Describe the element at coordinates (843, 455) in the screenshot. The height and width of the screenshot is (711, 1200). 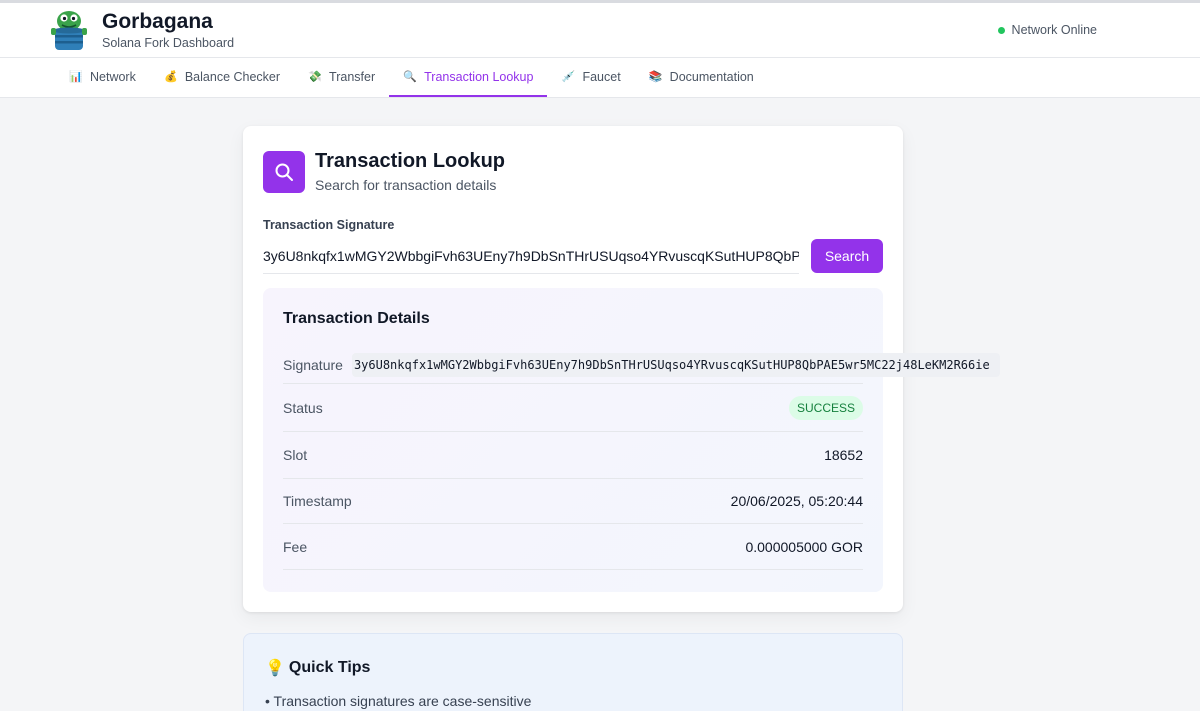
I see `slot-value: 18652` at that location.